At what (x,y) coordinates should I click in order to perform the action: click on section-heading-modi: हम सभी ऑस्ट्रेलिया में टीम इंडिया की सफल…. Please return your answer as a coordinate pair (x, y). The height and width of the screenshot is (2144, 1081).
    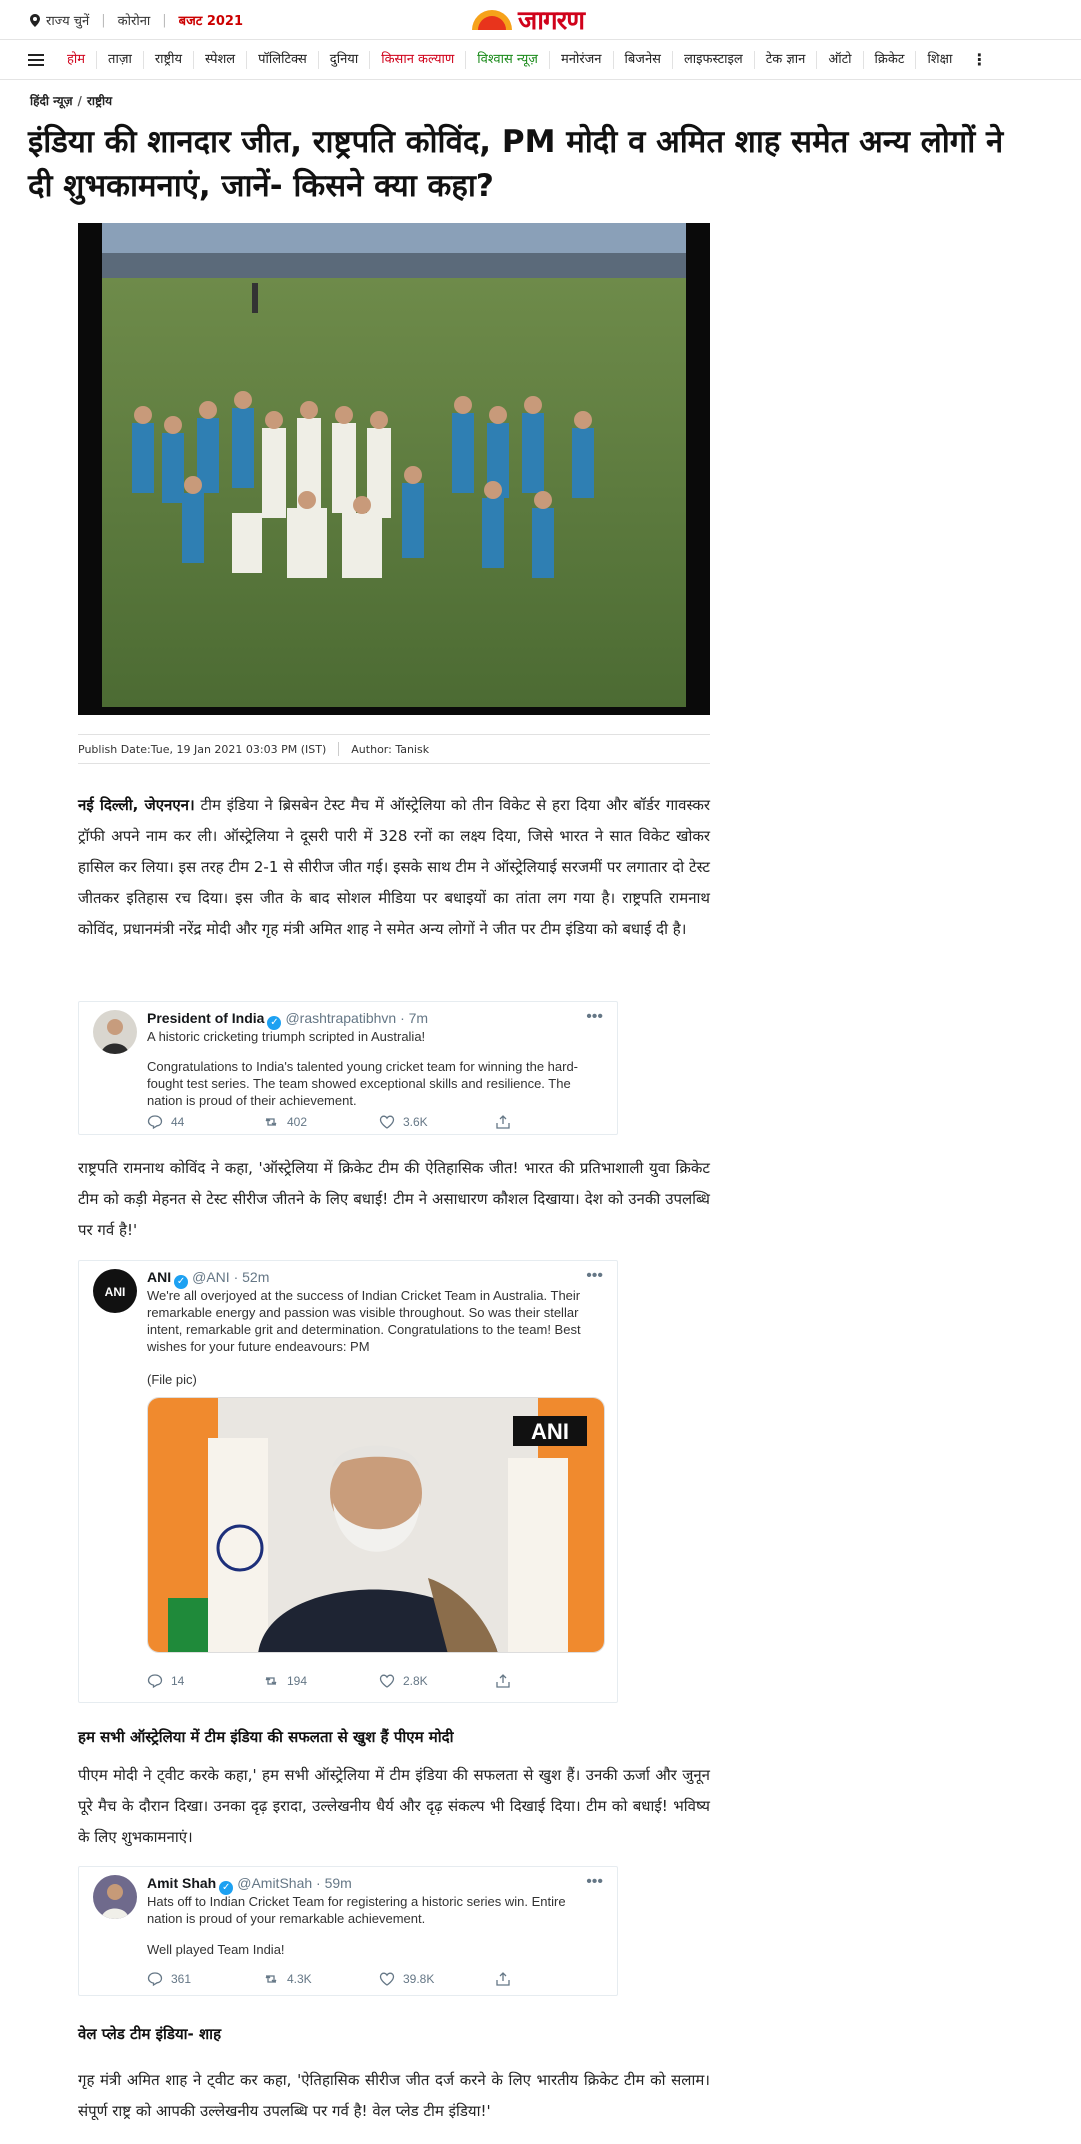
    Looking at the image, I should click on (266, 1737).